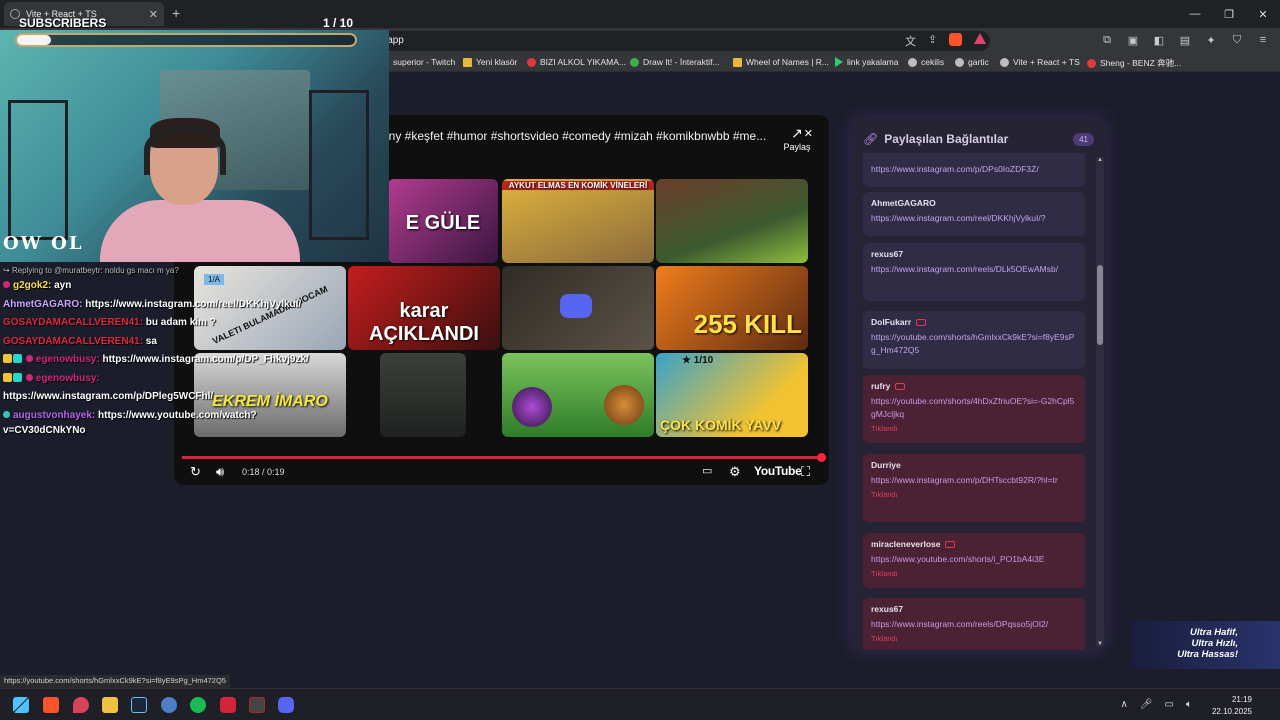 The image size is (1280, 720). I want to click on bookmark-item: cekilis, so click(926, 62).